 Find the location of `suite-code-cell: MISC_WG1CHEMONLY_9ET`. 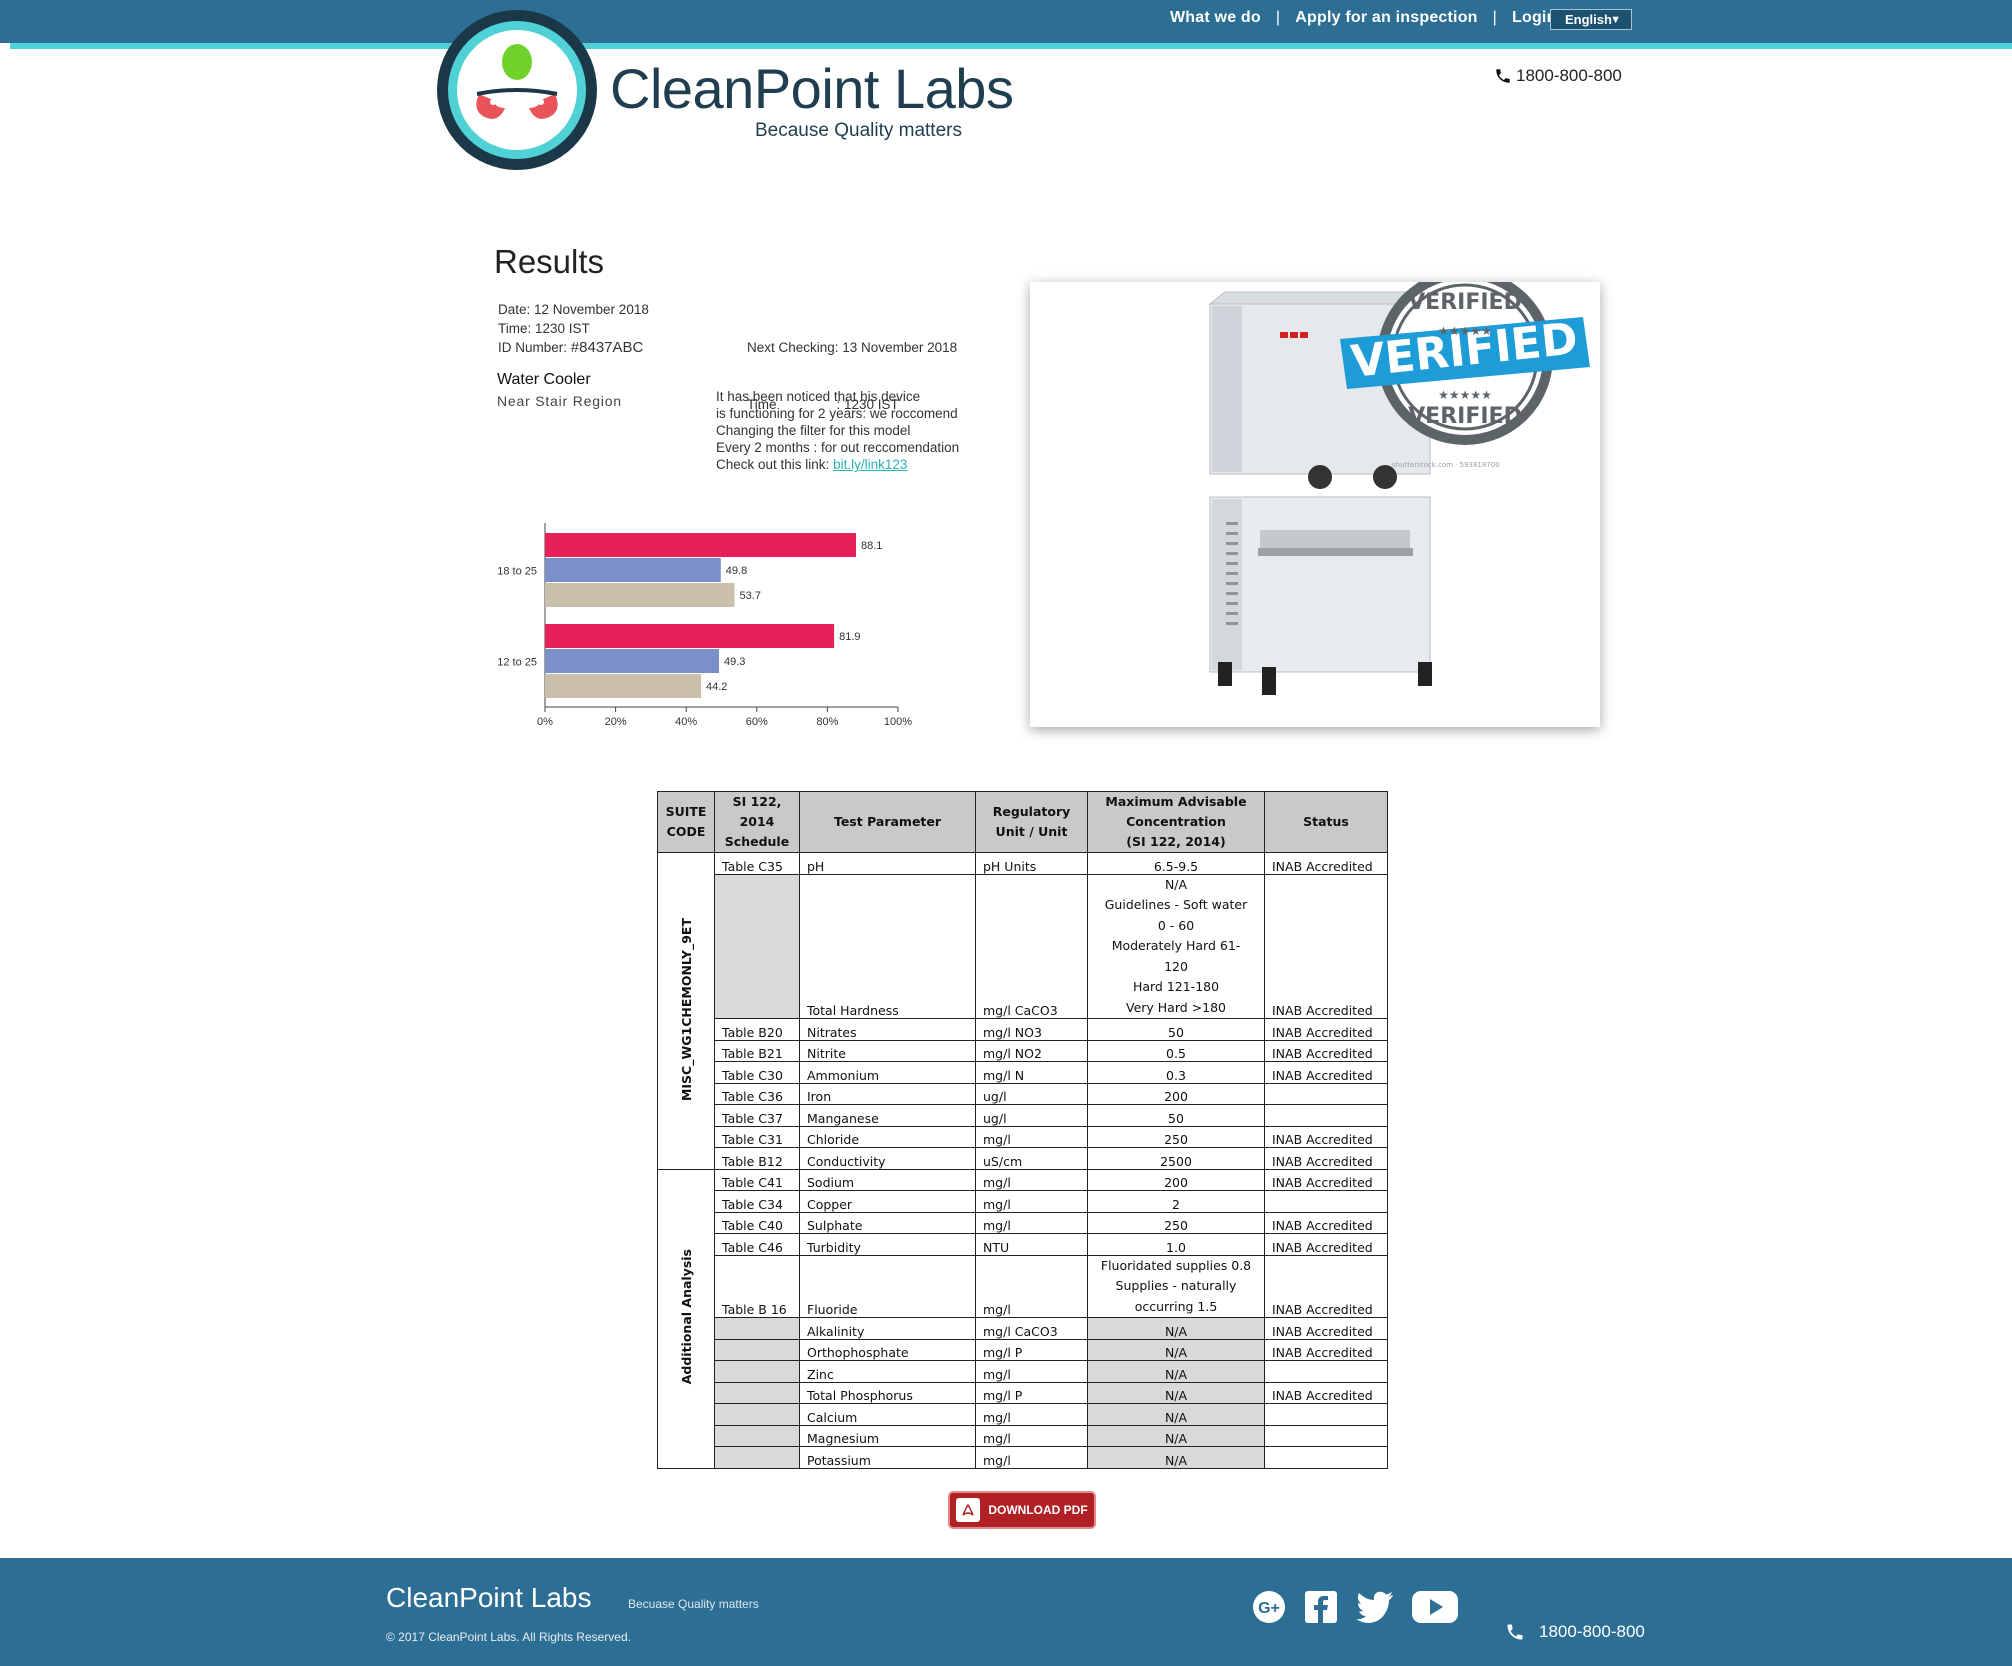

suite-code-cell: MISC_WG1CHEMONLY_9ET is located at coordinates (686, 1011).